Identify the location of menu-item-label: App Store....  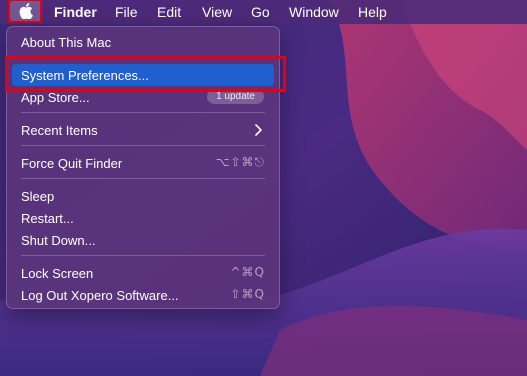
(55, 97).